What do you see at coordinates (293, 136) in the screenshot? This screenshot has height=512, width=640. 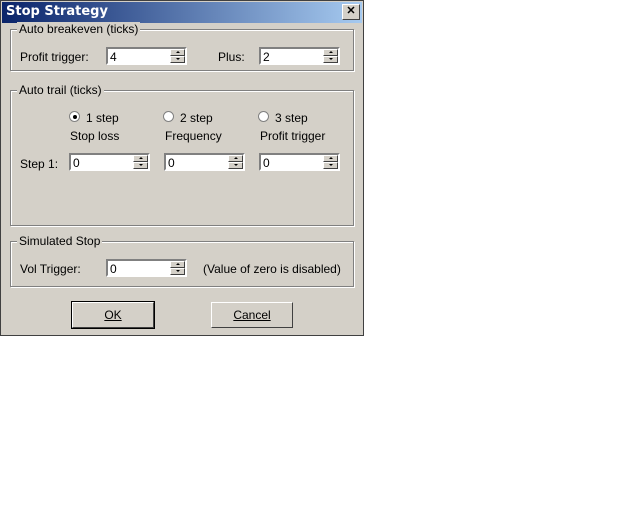 I see `column-profit-trigger: Profit trigger` at bounding box center [293, 136].